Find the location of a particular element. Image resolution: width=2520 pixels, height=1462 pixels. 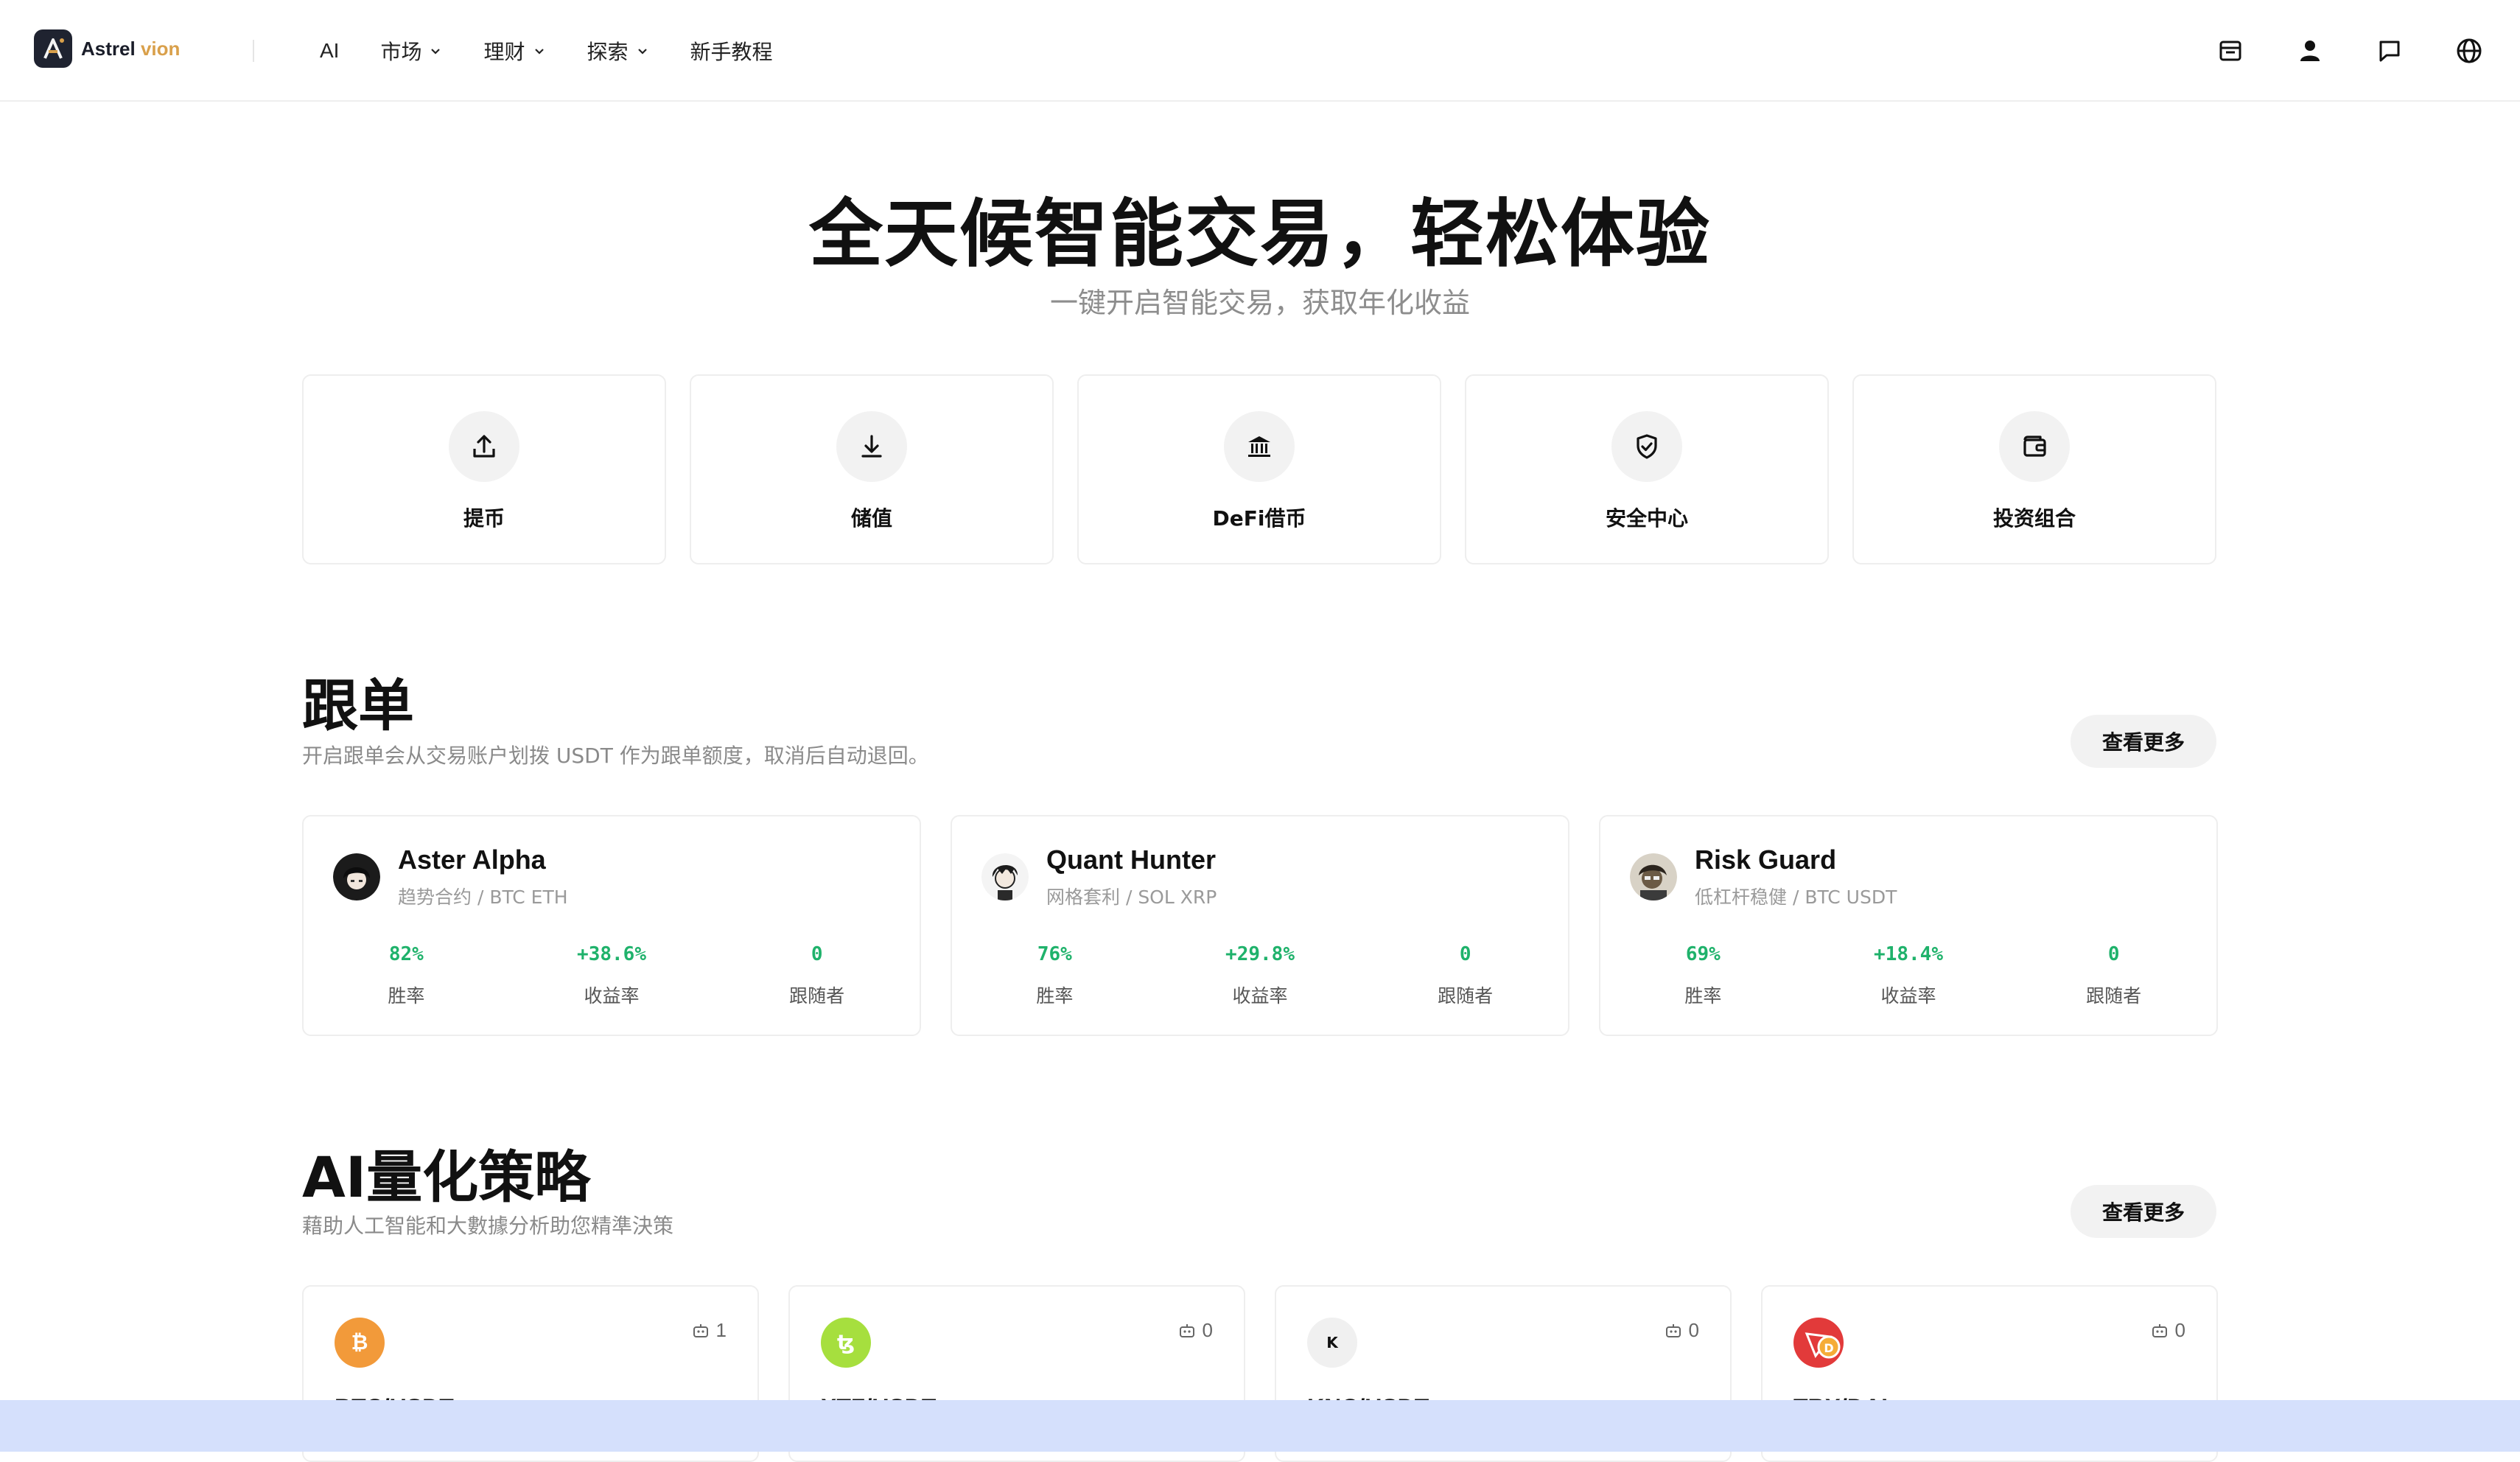

copy-trading-more-button: 查看更多 is located at coordinates (2143, 741).